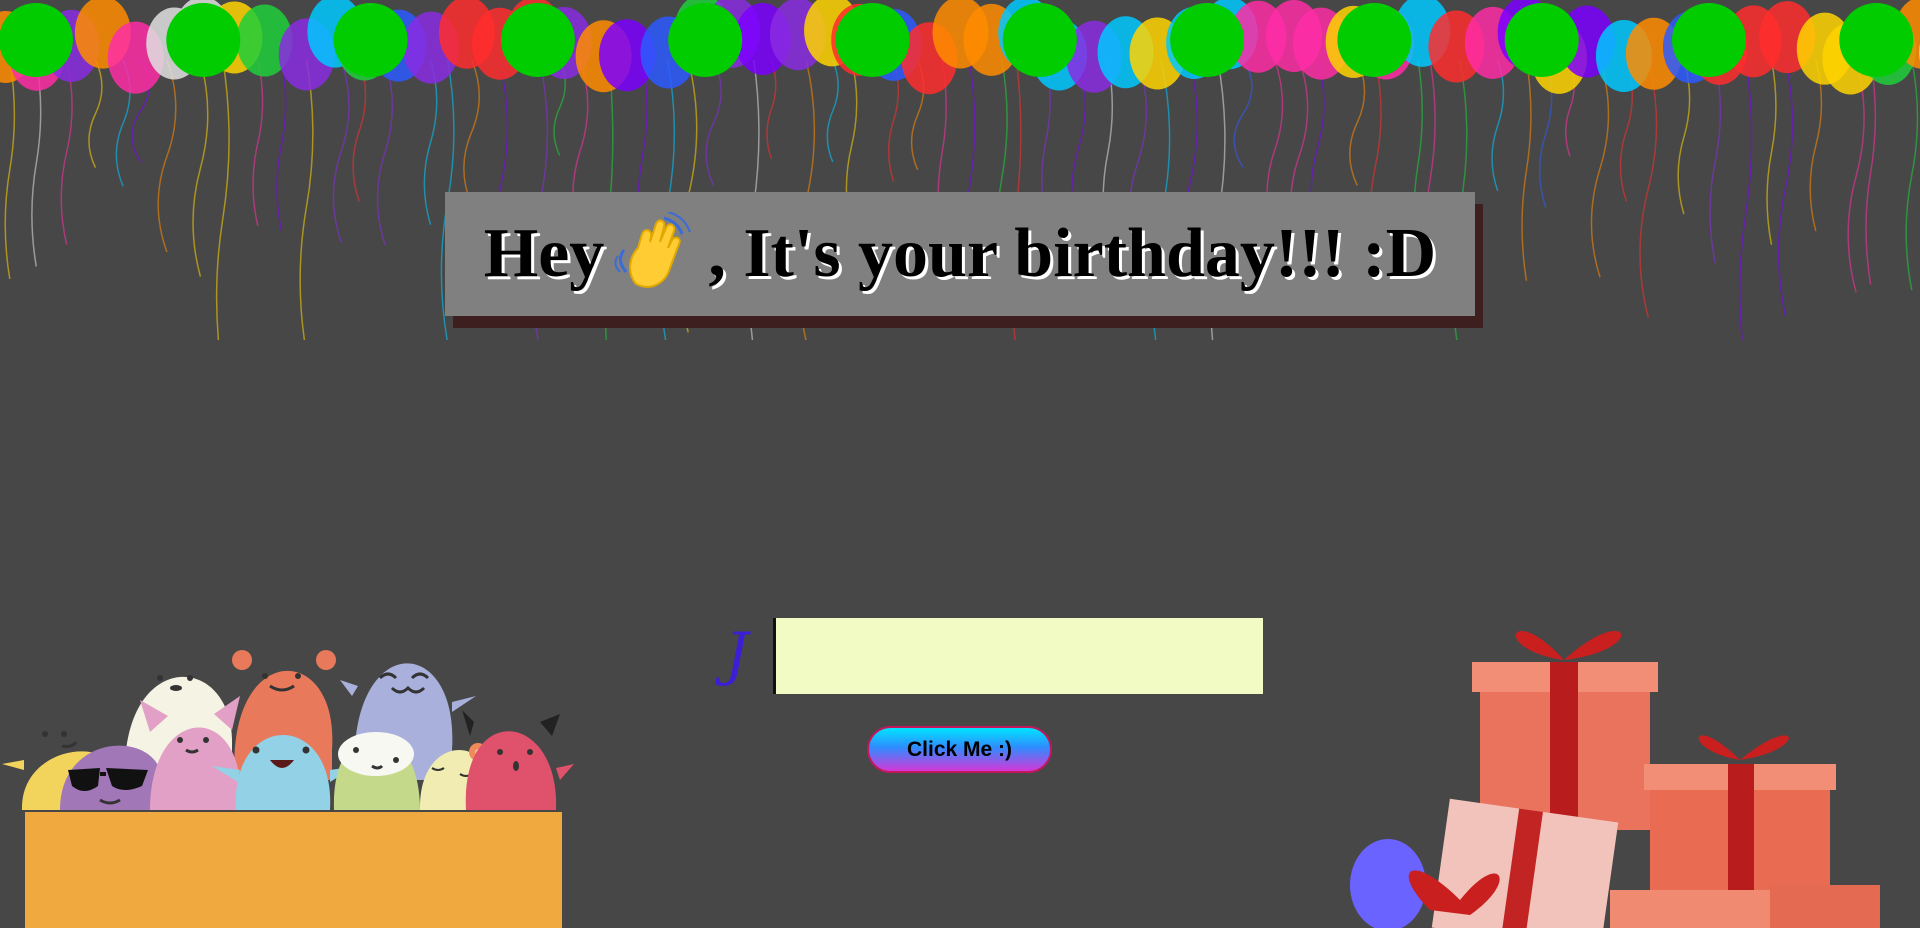  I want to click on page-title: Hey , It's your birthday!!! :D, so click(960, 254).